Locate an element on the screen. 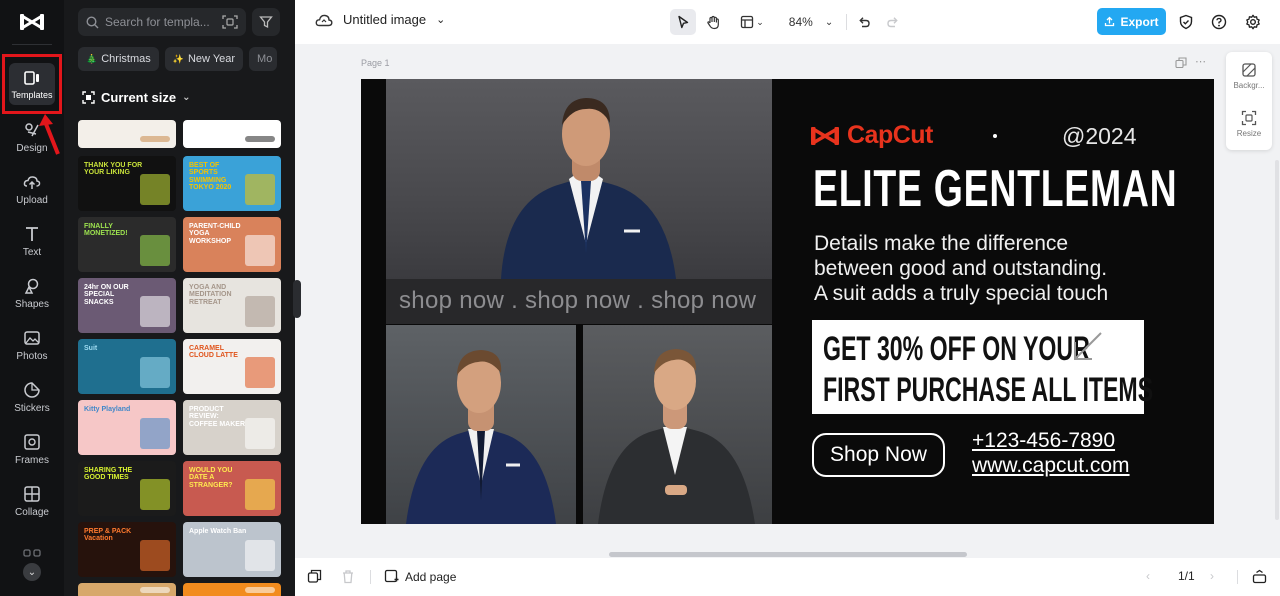 Image resolution: width=1280 pixels, height=596 pixels. collapse-chevron-icon: ⌄ is located at coordinates (32, 572).